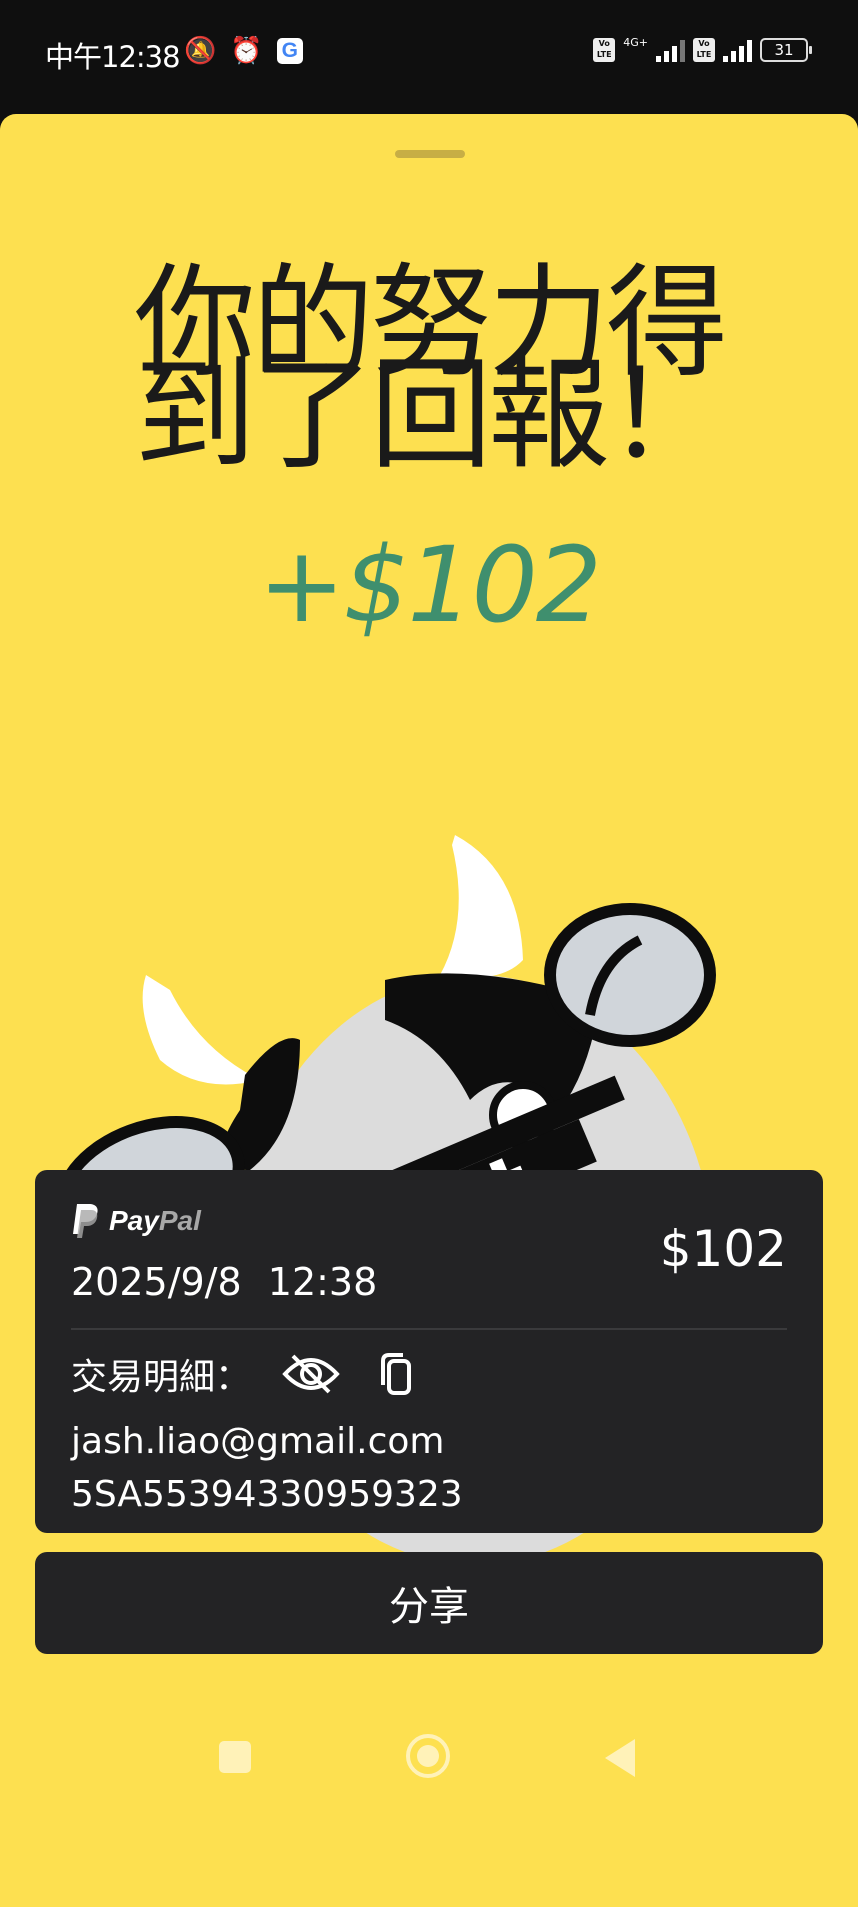  I want to click on details-label: 交易明細：, so click(161, 1377).